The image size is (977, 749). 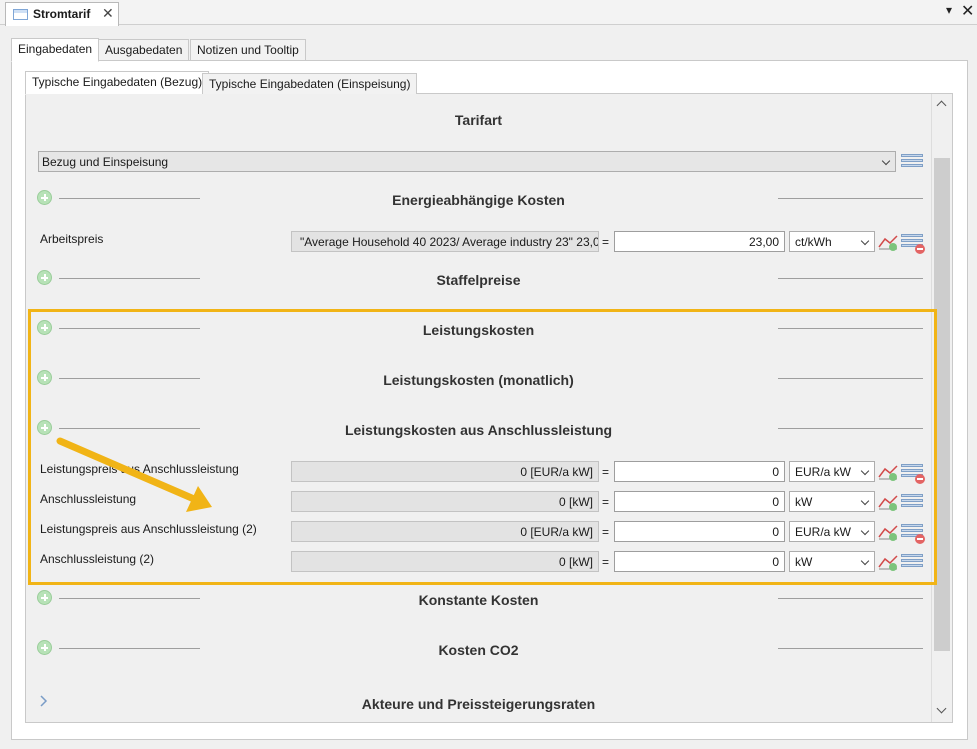 I want to click on section-title-staffel: Staffelpreise, so click(x=478, y=280).